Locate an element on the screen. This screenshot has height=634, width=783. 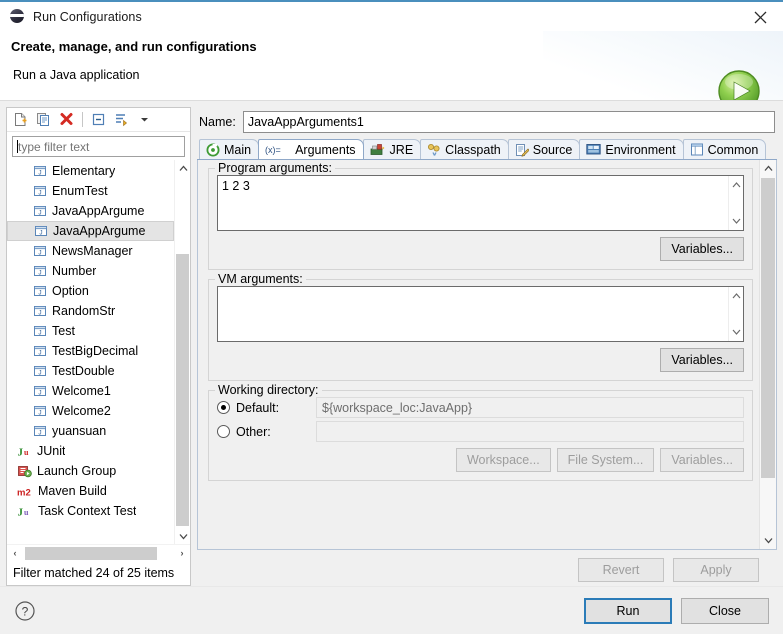
tree-item: m2 Maven Build is located at coordinates (90, 491).